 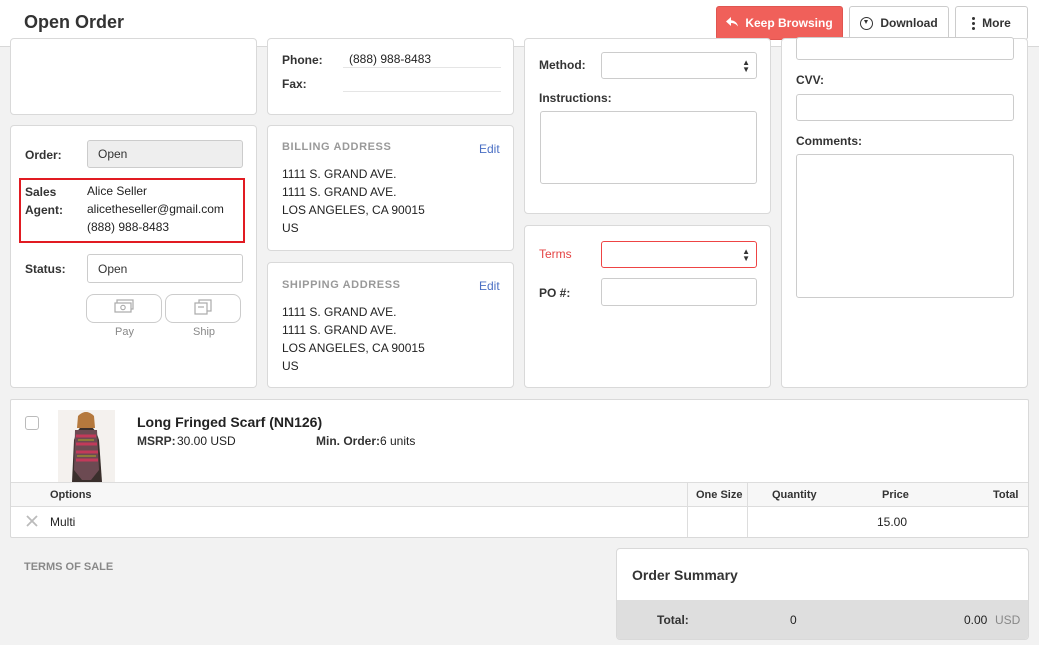 I want to click on package-icon, so click(x=203, y=308).